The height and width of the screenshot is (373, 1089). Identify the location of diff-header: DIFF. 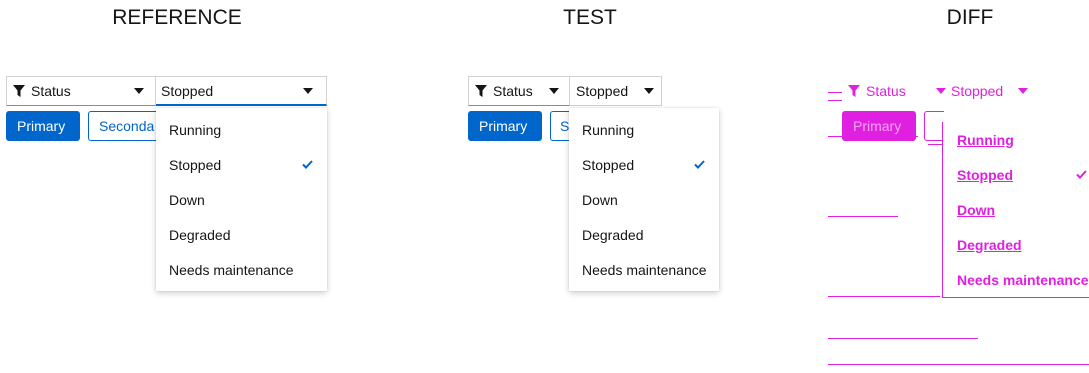
(970, 17).